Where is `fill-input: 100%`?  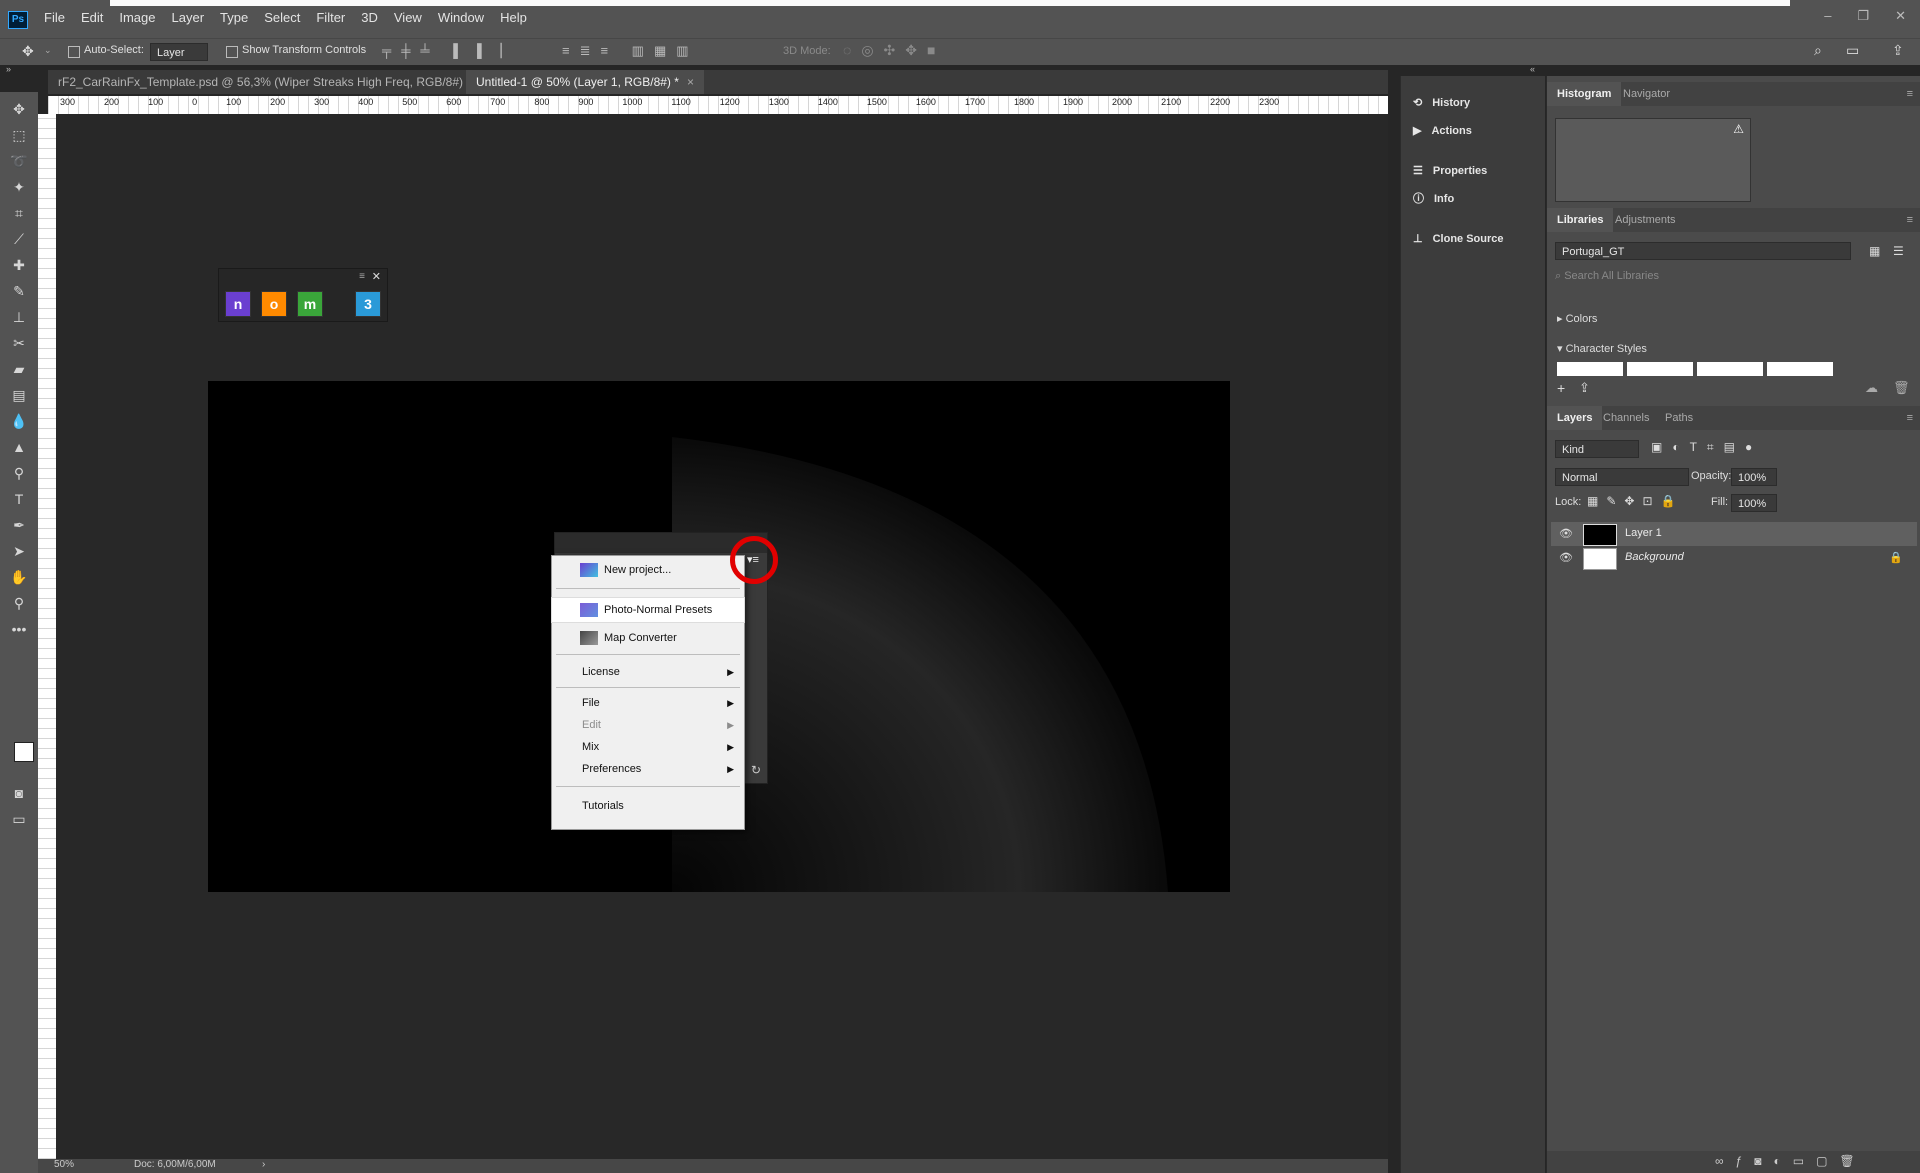 fill-input: 100% is located at coordinates (1754, 503).